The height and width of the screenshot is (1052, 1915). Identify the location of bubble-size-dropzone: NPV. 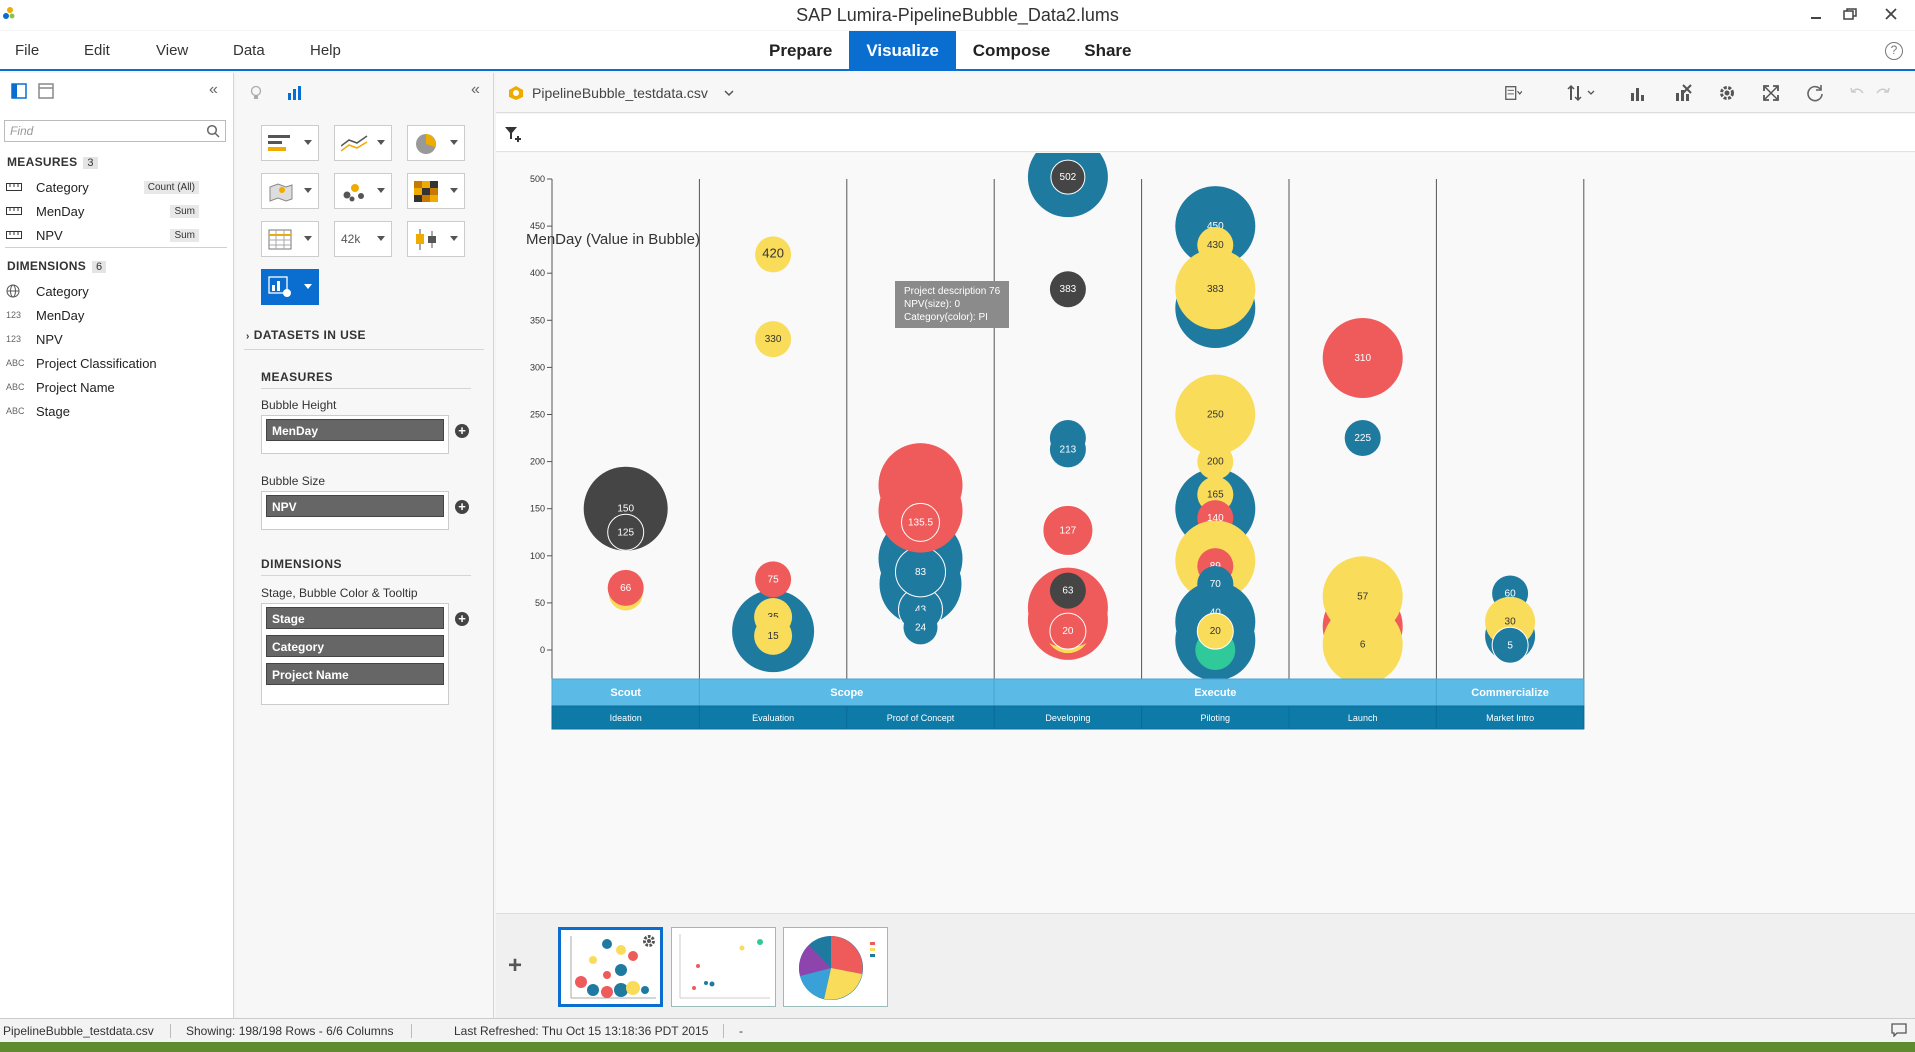
(355, 510).